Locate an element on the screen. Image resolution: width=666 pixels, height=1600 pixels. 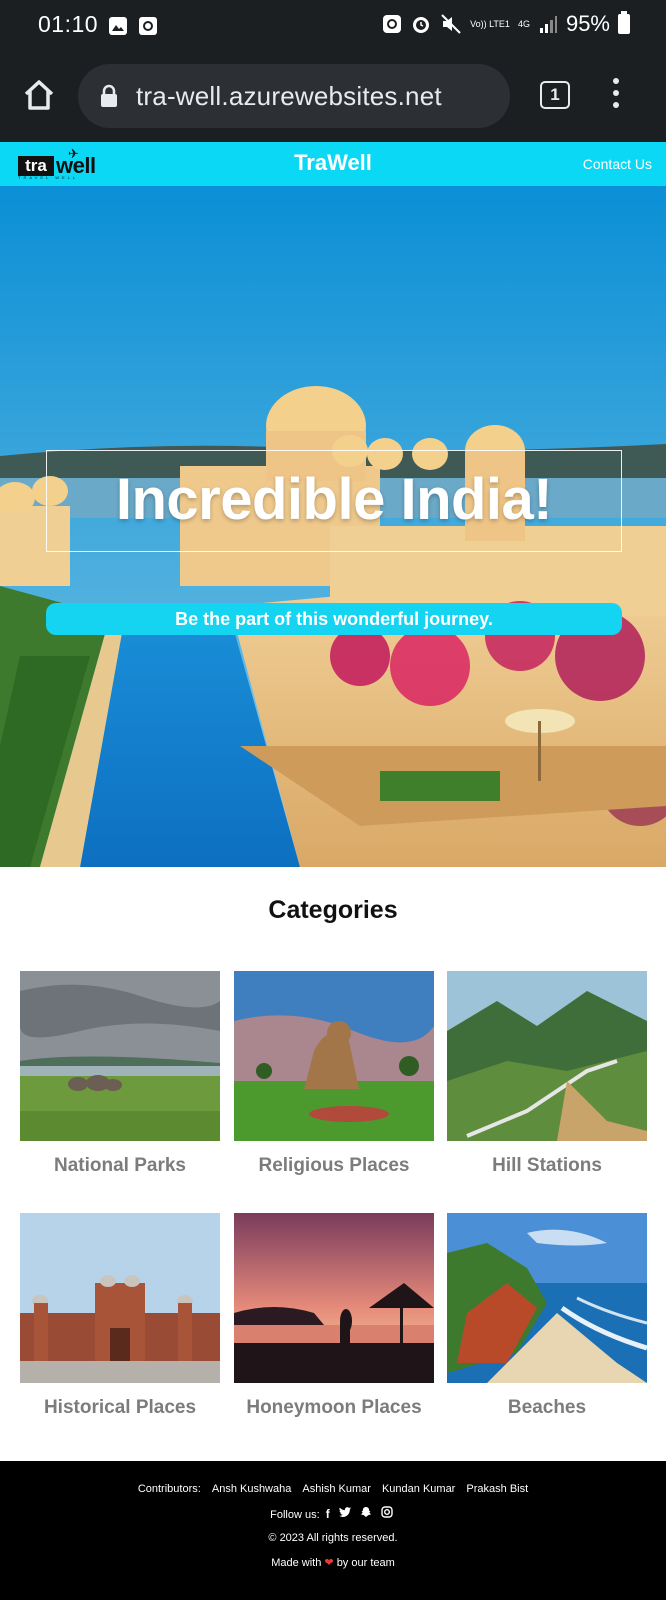
copyright-text: © 2023 All rights reserved. is located at coordinates (333, 1538).